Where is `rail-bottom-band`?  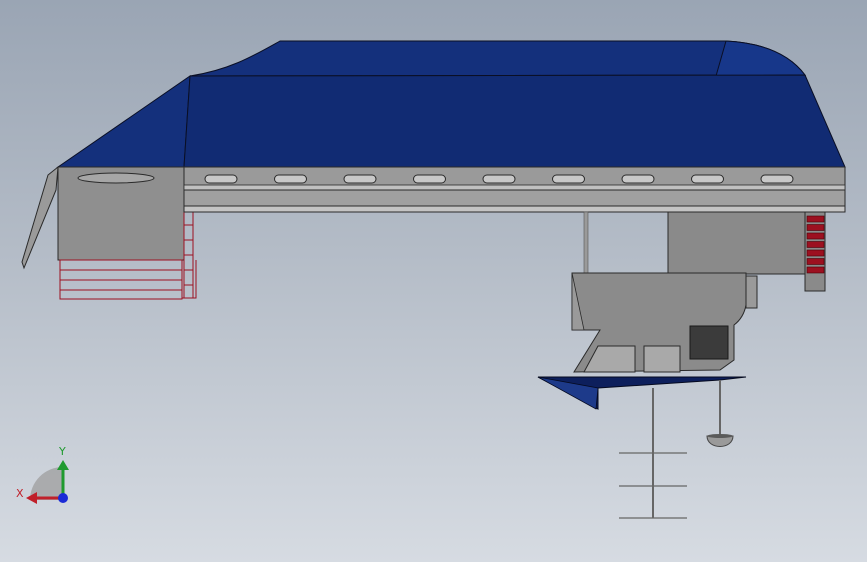
rail-bottom-band is located at coordinates (514, 209).